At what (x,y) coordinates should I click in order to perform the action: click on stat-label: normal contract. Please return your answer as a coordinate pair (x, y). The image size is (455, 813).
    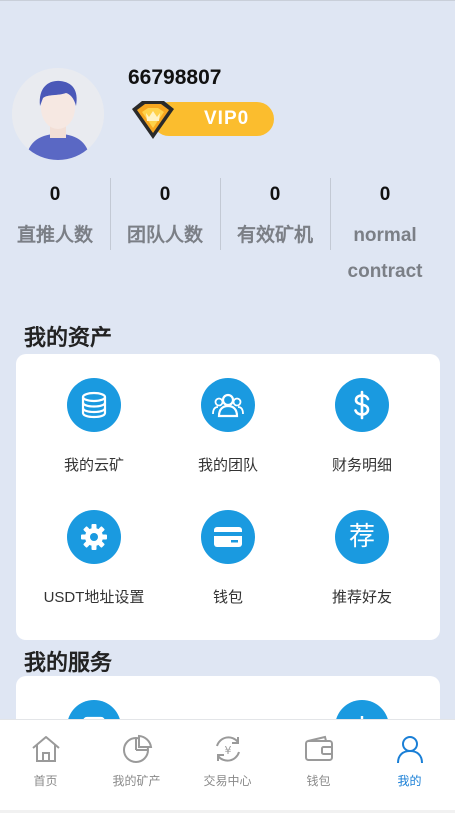
    Looking at the image, I should click on (385, 253).